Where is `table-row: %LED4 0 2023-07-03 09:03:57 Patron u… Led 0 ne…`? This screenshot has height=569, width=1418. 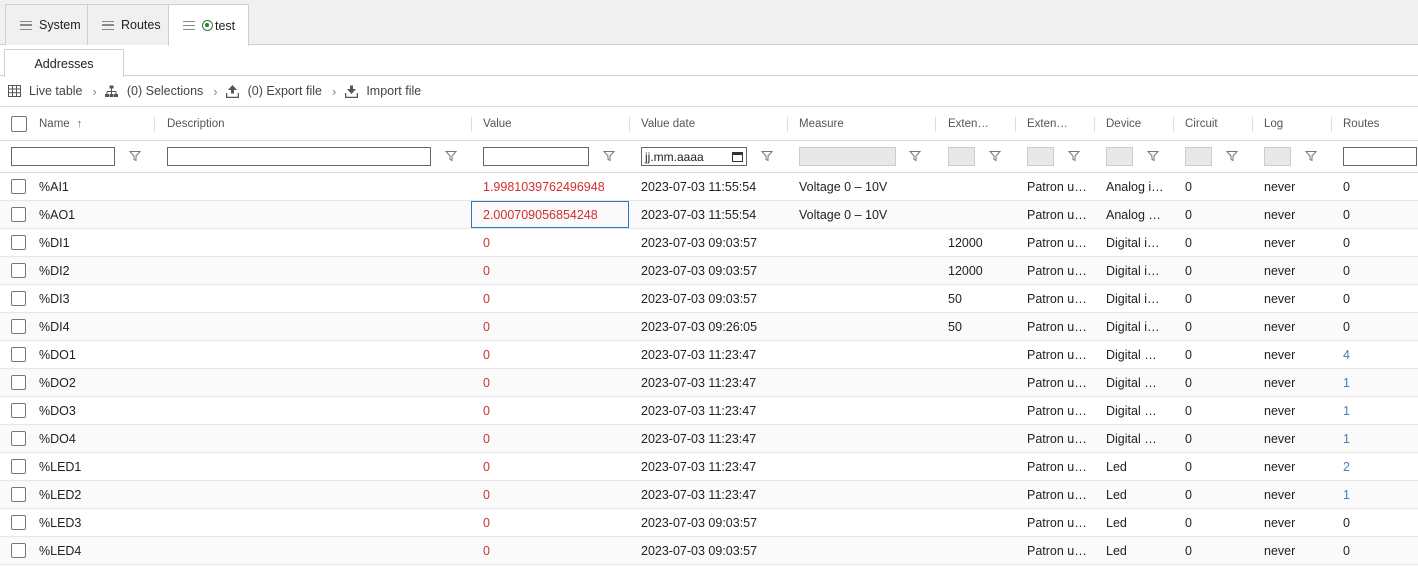 table-row: %LED4 0 2023-07-03 09:03:57 Patron u… Led 0 ne… is located at coordinates (709, 551).